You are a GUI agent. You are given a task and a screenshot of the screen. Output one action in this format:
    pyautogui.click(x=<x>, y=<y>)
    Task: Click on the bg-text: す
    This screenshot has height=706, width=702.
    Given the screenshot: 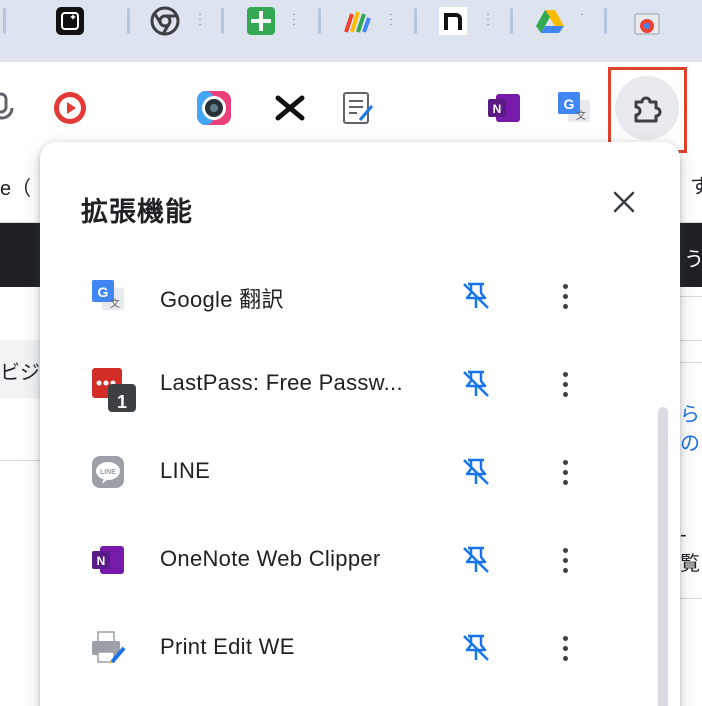 What is the action you would take?
    pyautogui.click(x=696, y=187)
    